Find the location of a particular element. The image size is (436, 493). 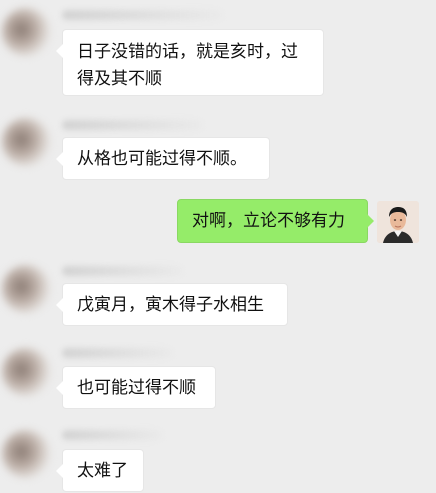

message-text: 对啊，立论不够有力 is located at coordinates (268, 220).